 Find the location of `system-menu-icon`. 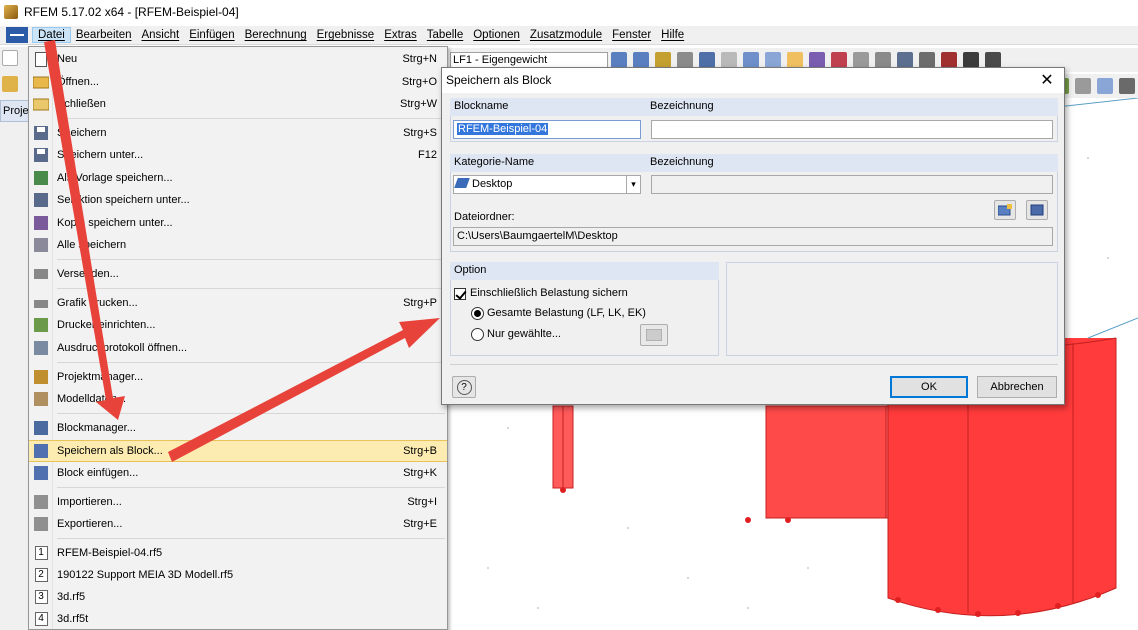

system-menu-icon is located at coordinates (17, 35).